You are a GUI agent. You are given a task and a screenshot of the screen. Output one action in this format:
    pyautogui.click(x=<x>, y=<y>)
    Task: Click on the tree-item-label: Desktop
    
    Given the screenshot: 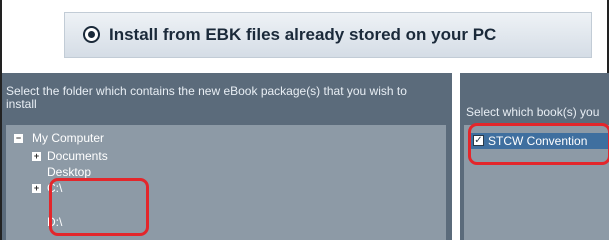 What is the action you would take?
    pyautogui.click(x=69, y=172)
    